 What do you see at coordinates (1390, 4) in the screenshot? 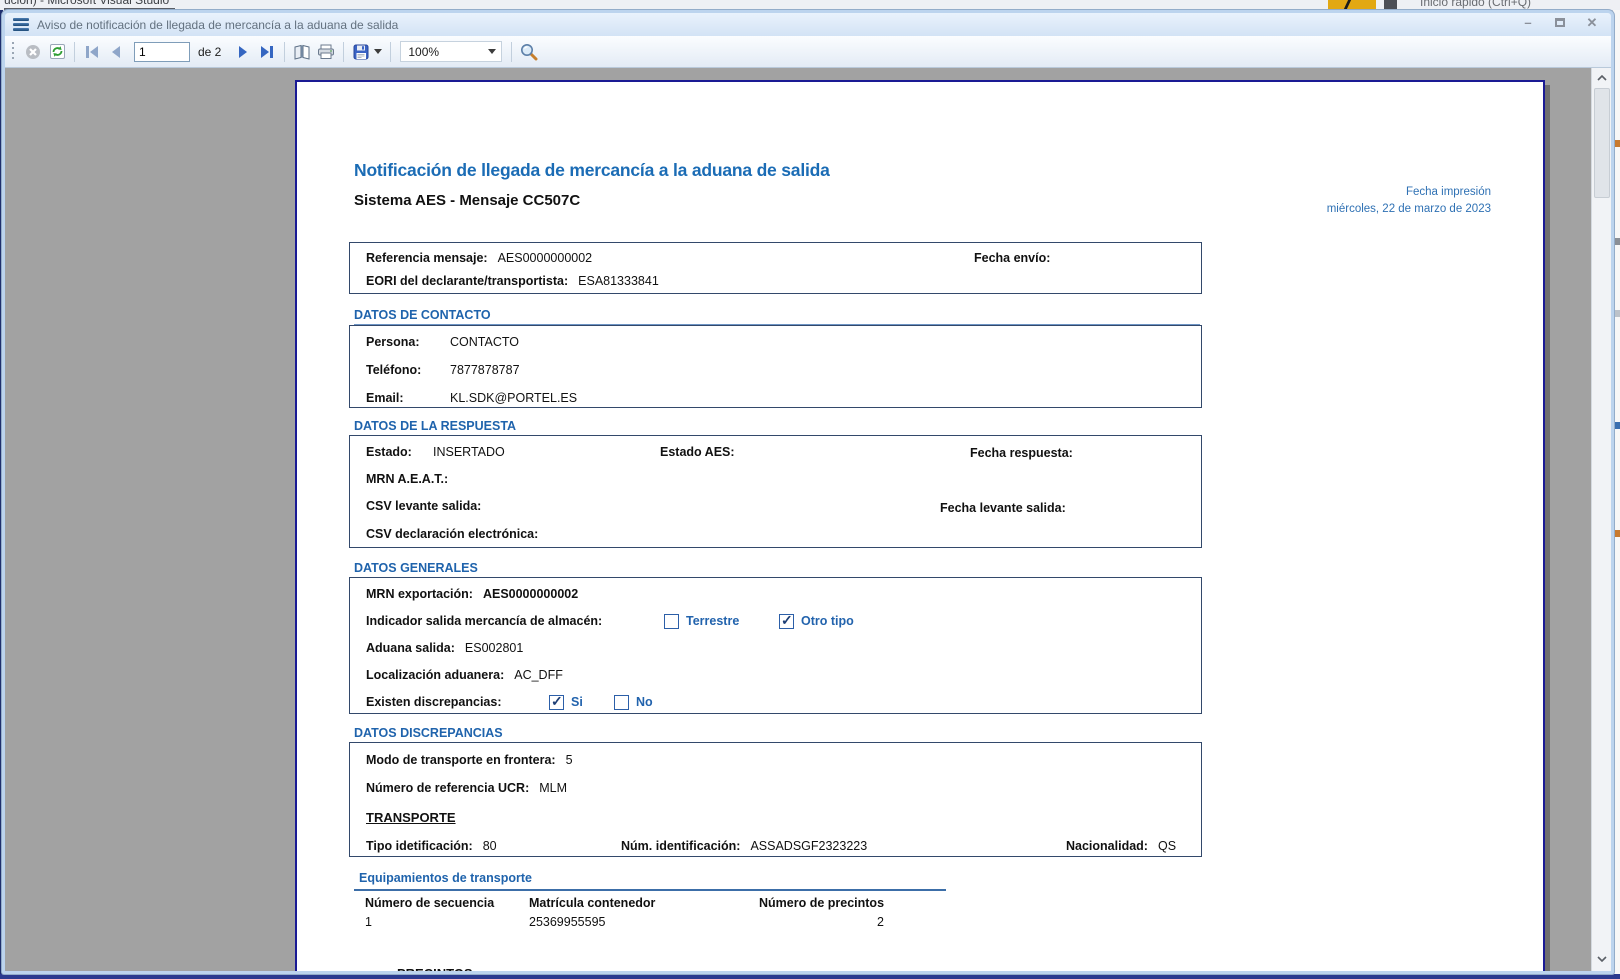
I see `vs-toolbar-dropdown-fragment` at bounding box center [1390, 4].